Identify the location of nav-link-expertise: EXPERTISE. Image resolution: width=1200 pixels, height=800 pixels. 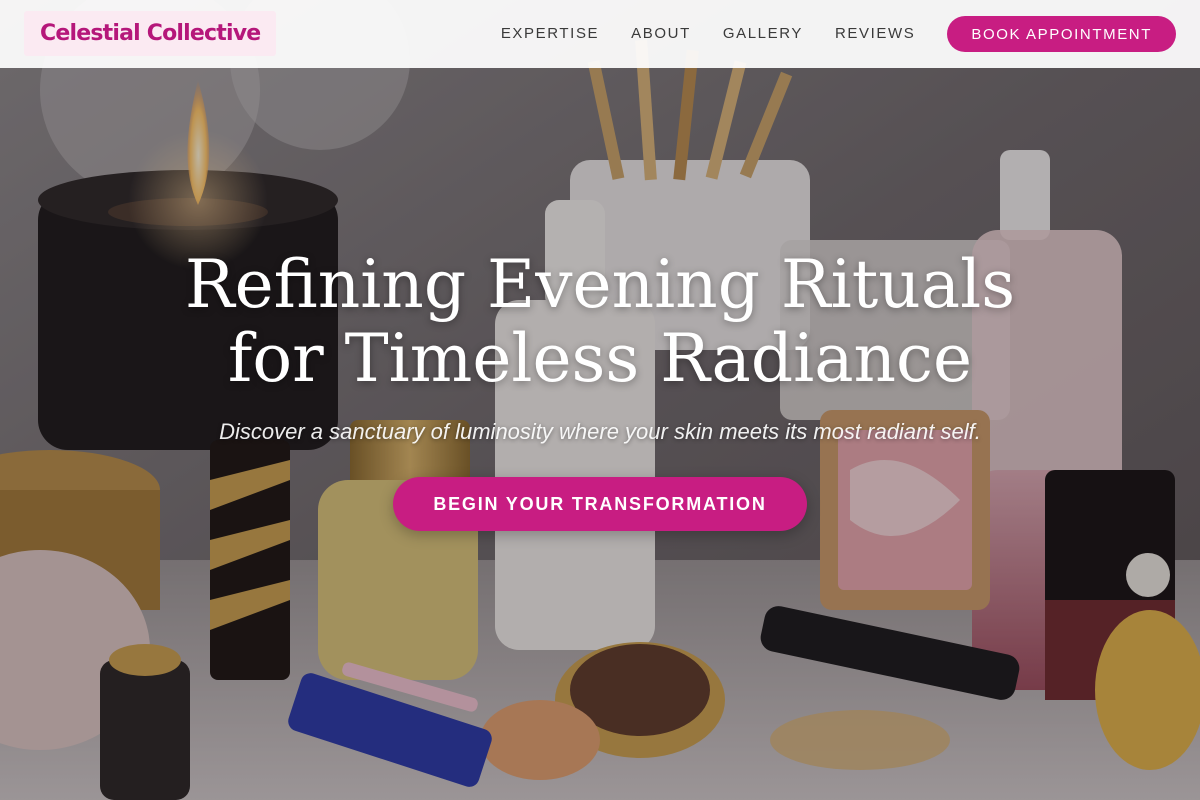
(550, 34).